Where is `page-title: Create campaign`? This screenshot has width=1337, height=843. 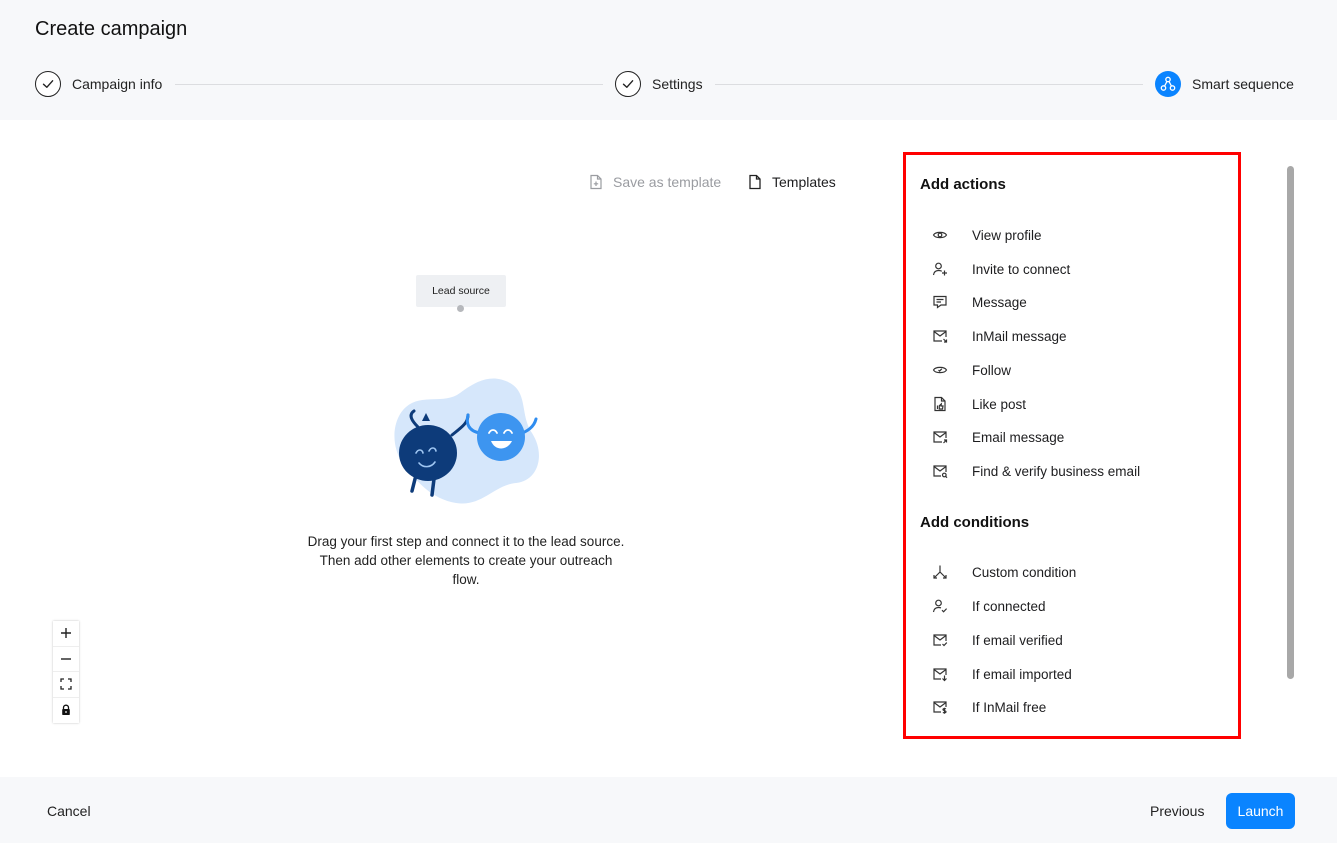 page-title: Create campaign is located at coordinates (111, 29).